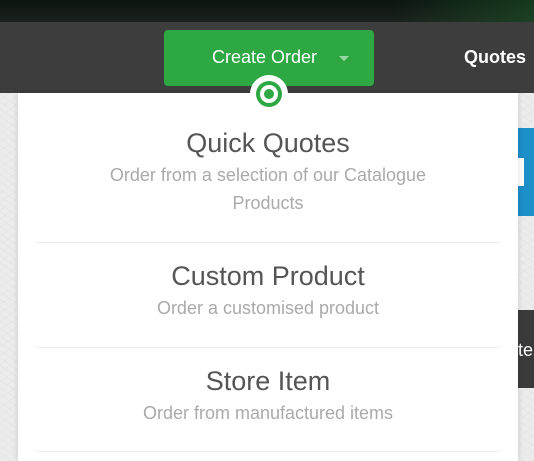 The height and width of the screenshot is (461, 534). What do you see at coordinates (268, 143) in the screenshot?
I see `menu-item-title: Quick Quotes` at bounding box center [268, 143].